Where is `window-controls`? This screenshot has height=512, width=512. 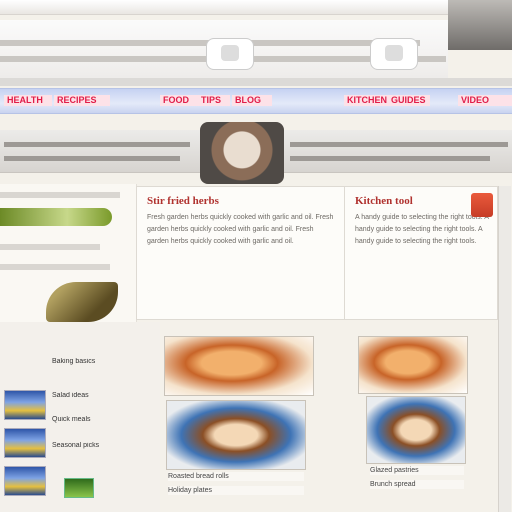
window-controls is located at coordinates (480, 25).